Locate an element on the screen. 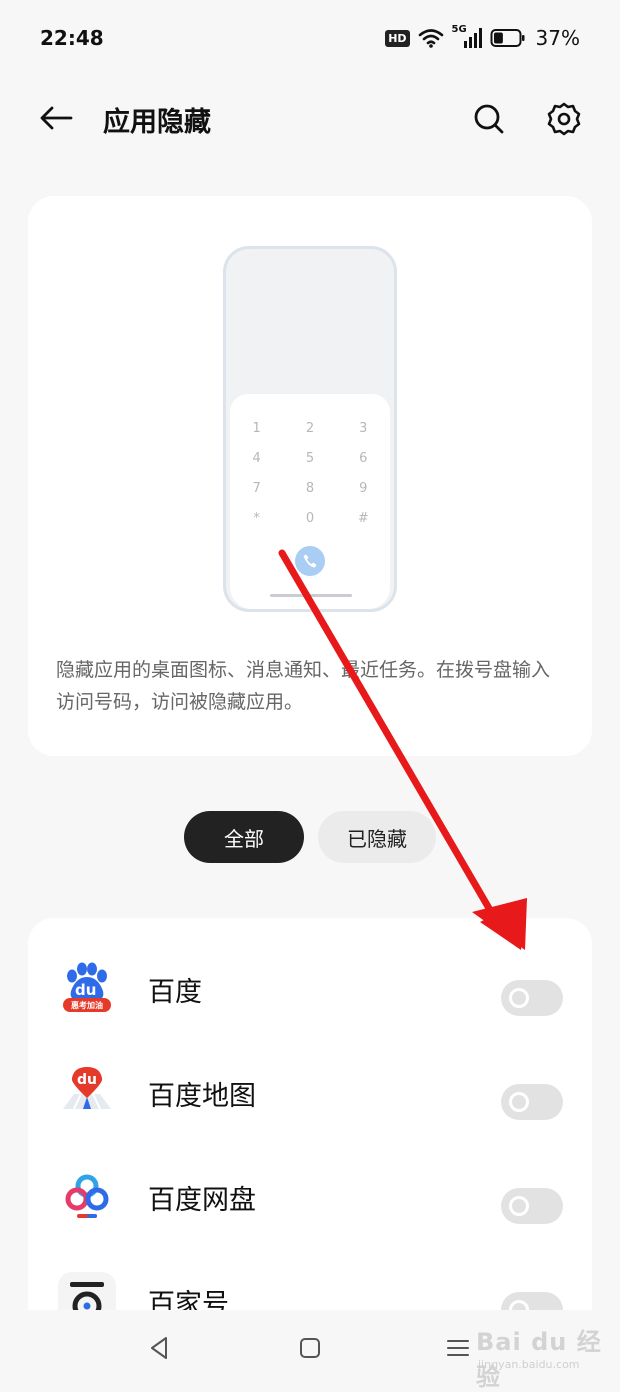 This screenshot has width=620, height=1392. app-row-baijiahao: 百家号 is located at coordinates (310, 1278).